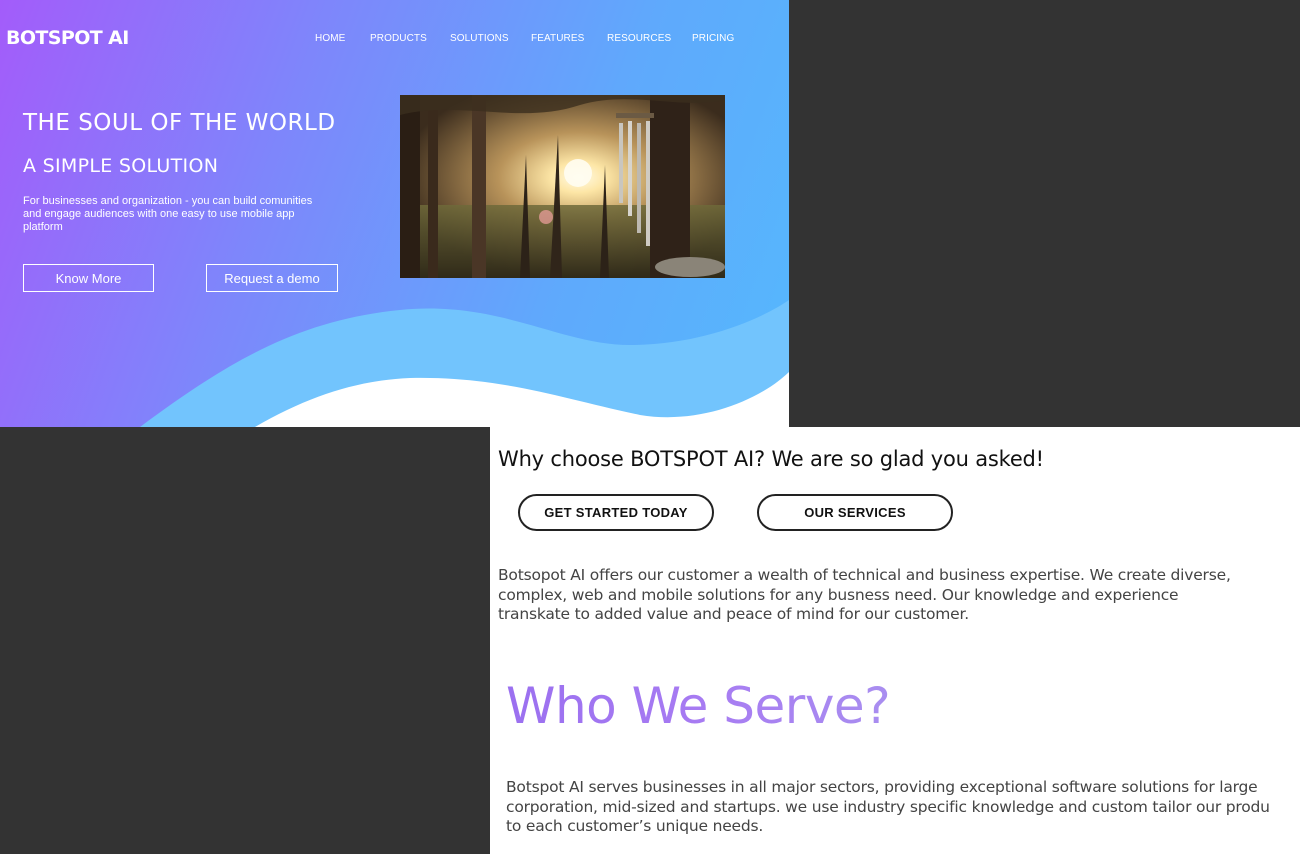 Image resolution: width=1300 pixels, height=854 pixels. Describe the element at coordinates (639, 38) in the screenshot. I see `nav-resources: RESOURCES` at that location.